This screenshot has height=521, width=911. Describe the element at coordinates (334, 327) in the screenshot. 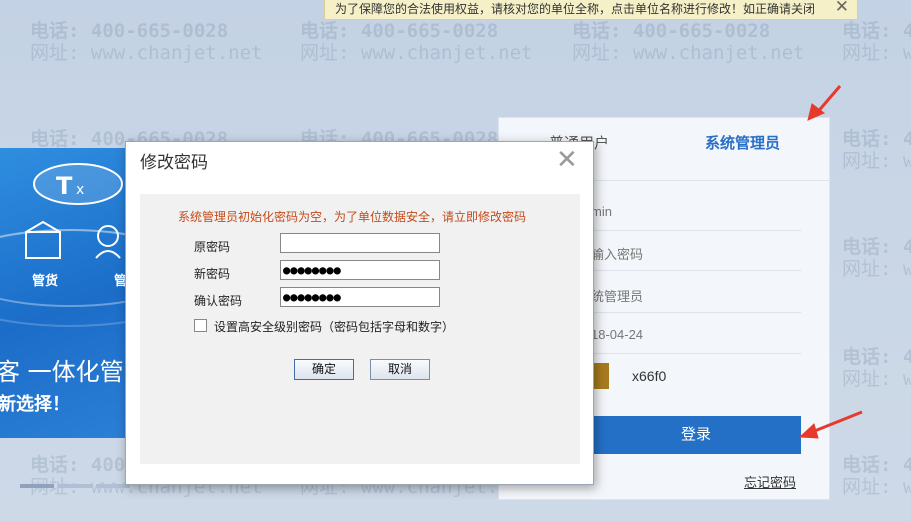

I see `high-security-label: 设置高安全级别密码（密码包括字母和数字）` at that location.